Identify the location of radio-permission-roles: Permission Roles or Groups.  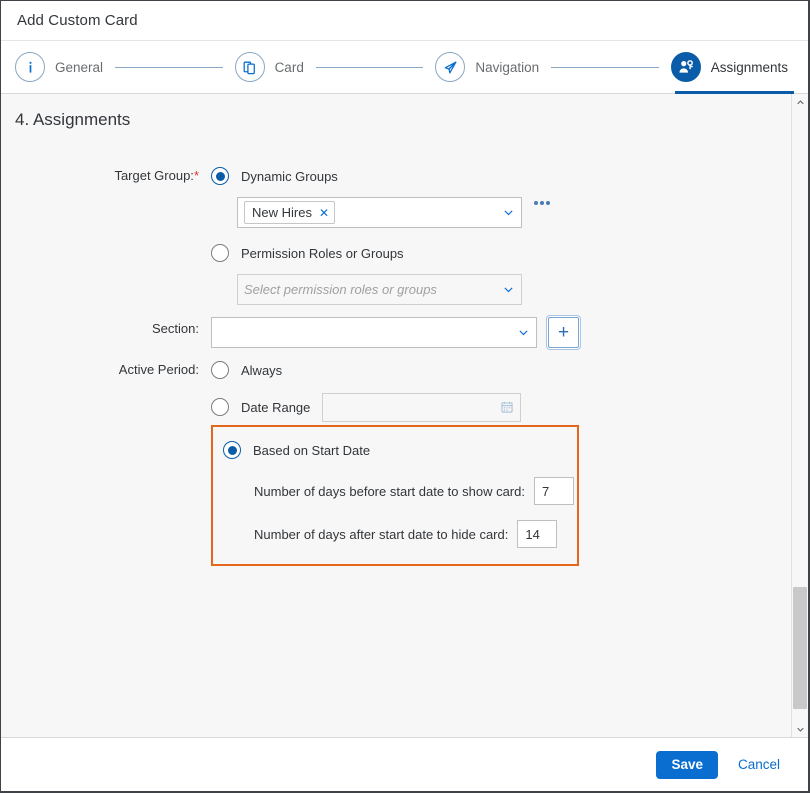
(501, 253).